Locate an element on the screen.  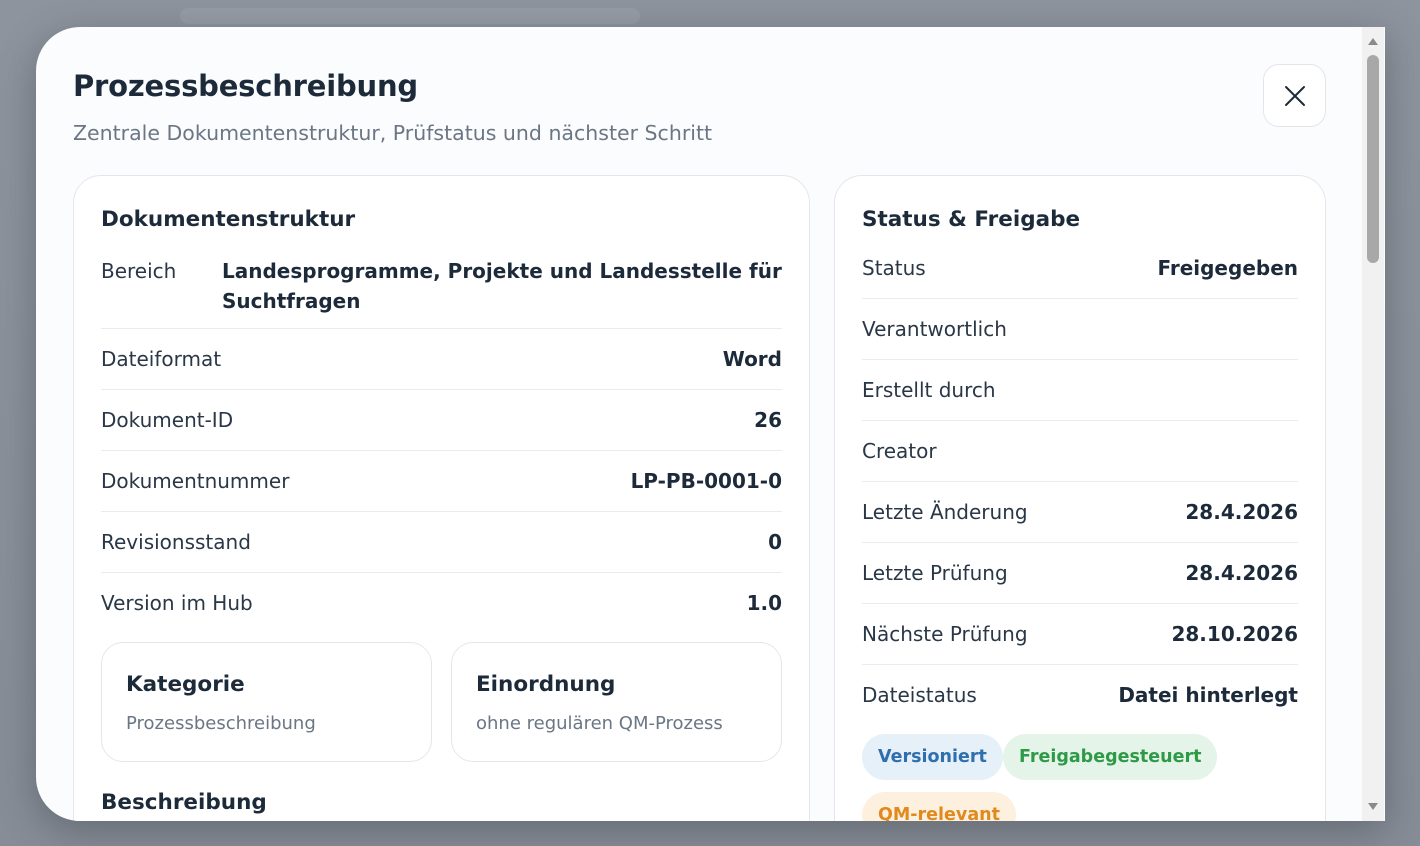
row-version-im-hub: Version im Hub 1.0 is located at coordinates (441, 612).